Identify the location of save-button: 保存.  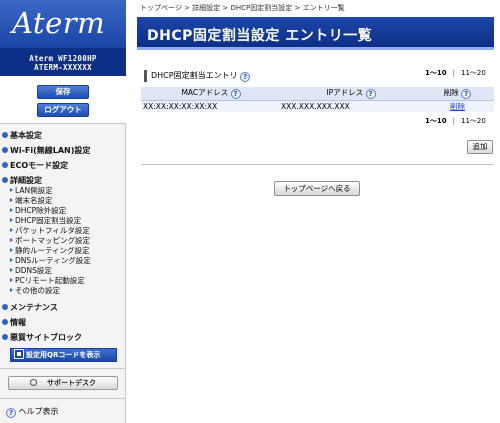
(63, 92).